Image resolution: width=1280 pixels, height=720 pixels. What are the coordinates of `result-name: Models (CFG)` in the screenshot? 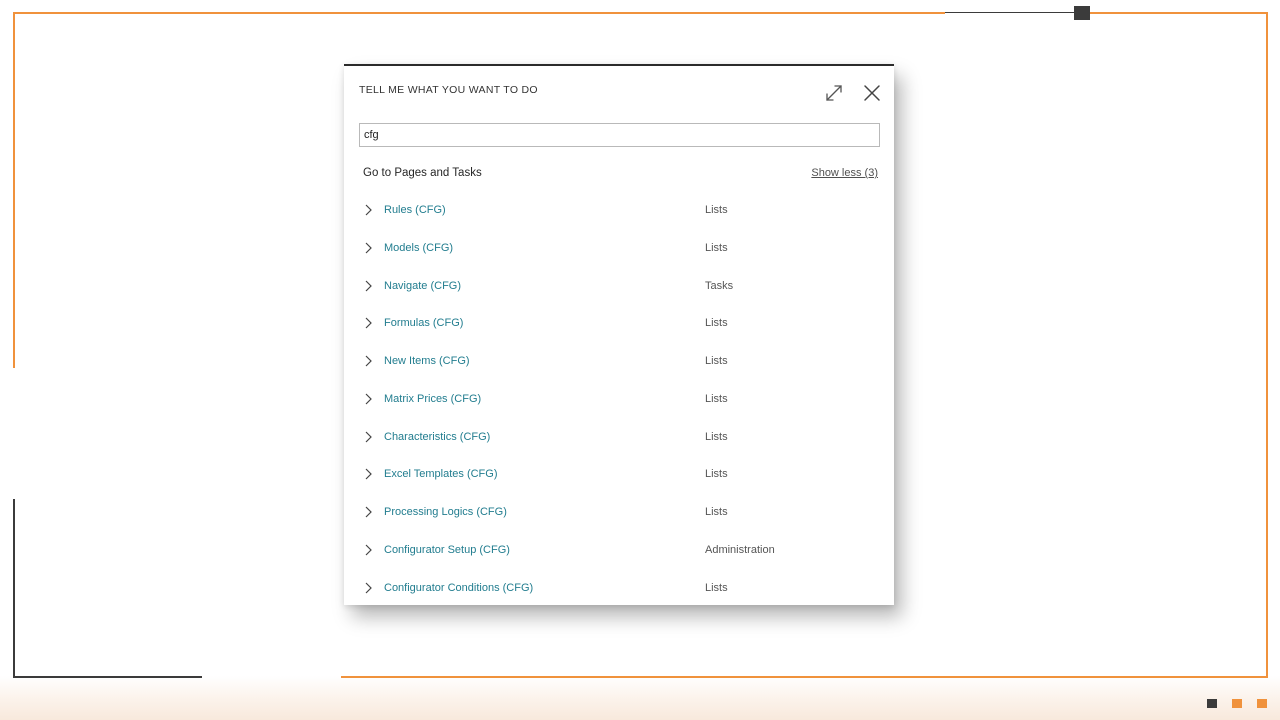 It's located at (418, 248).